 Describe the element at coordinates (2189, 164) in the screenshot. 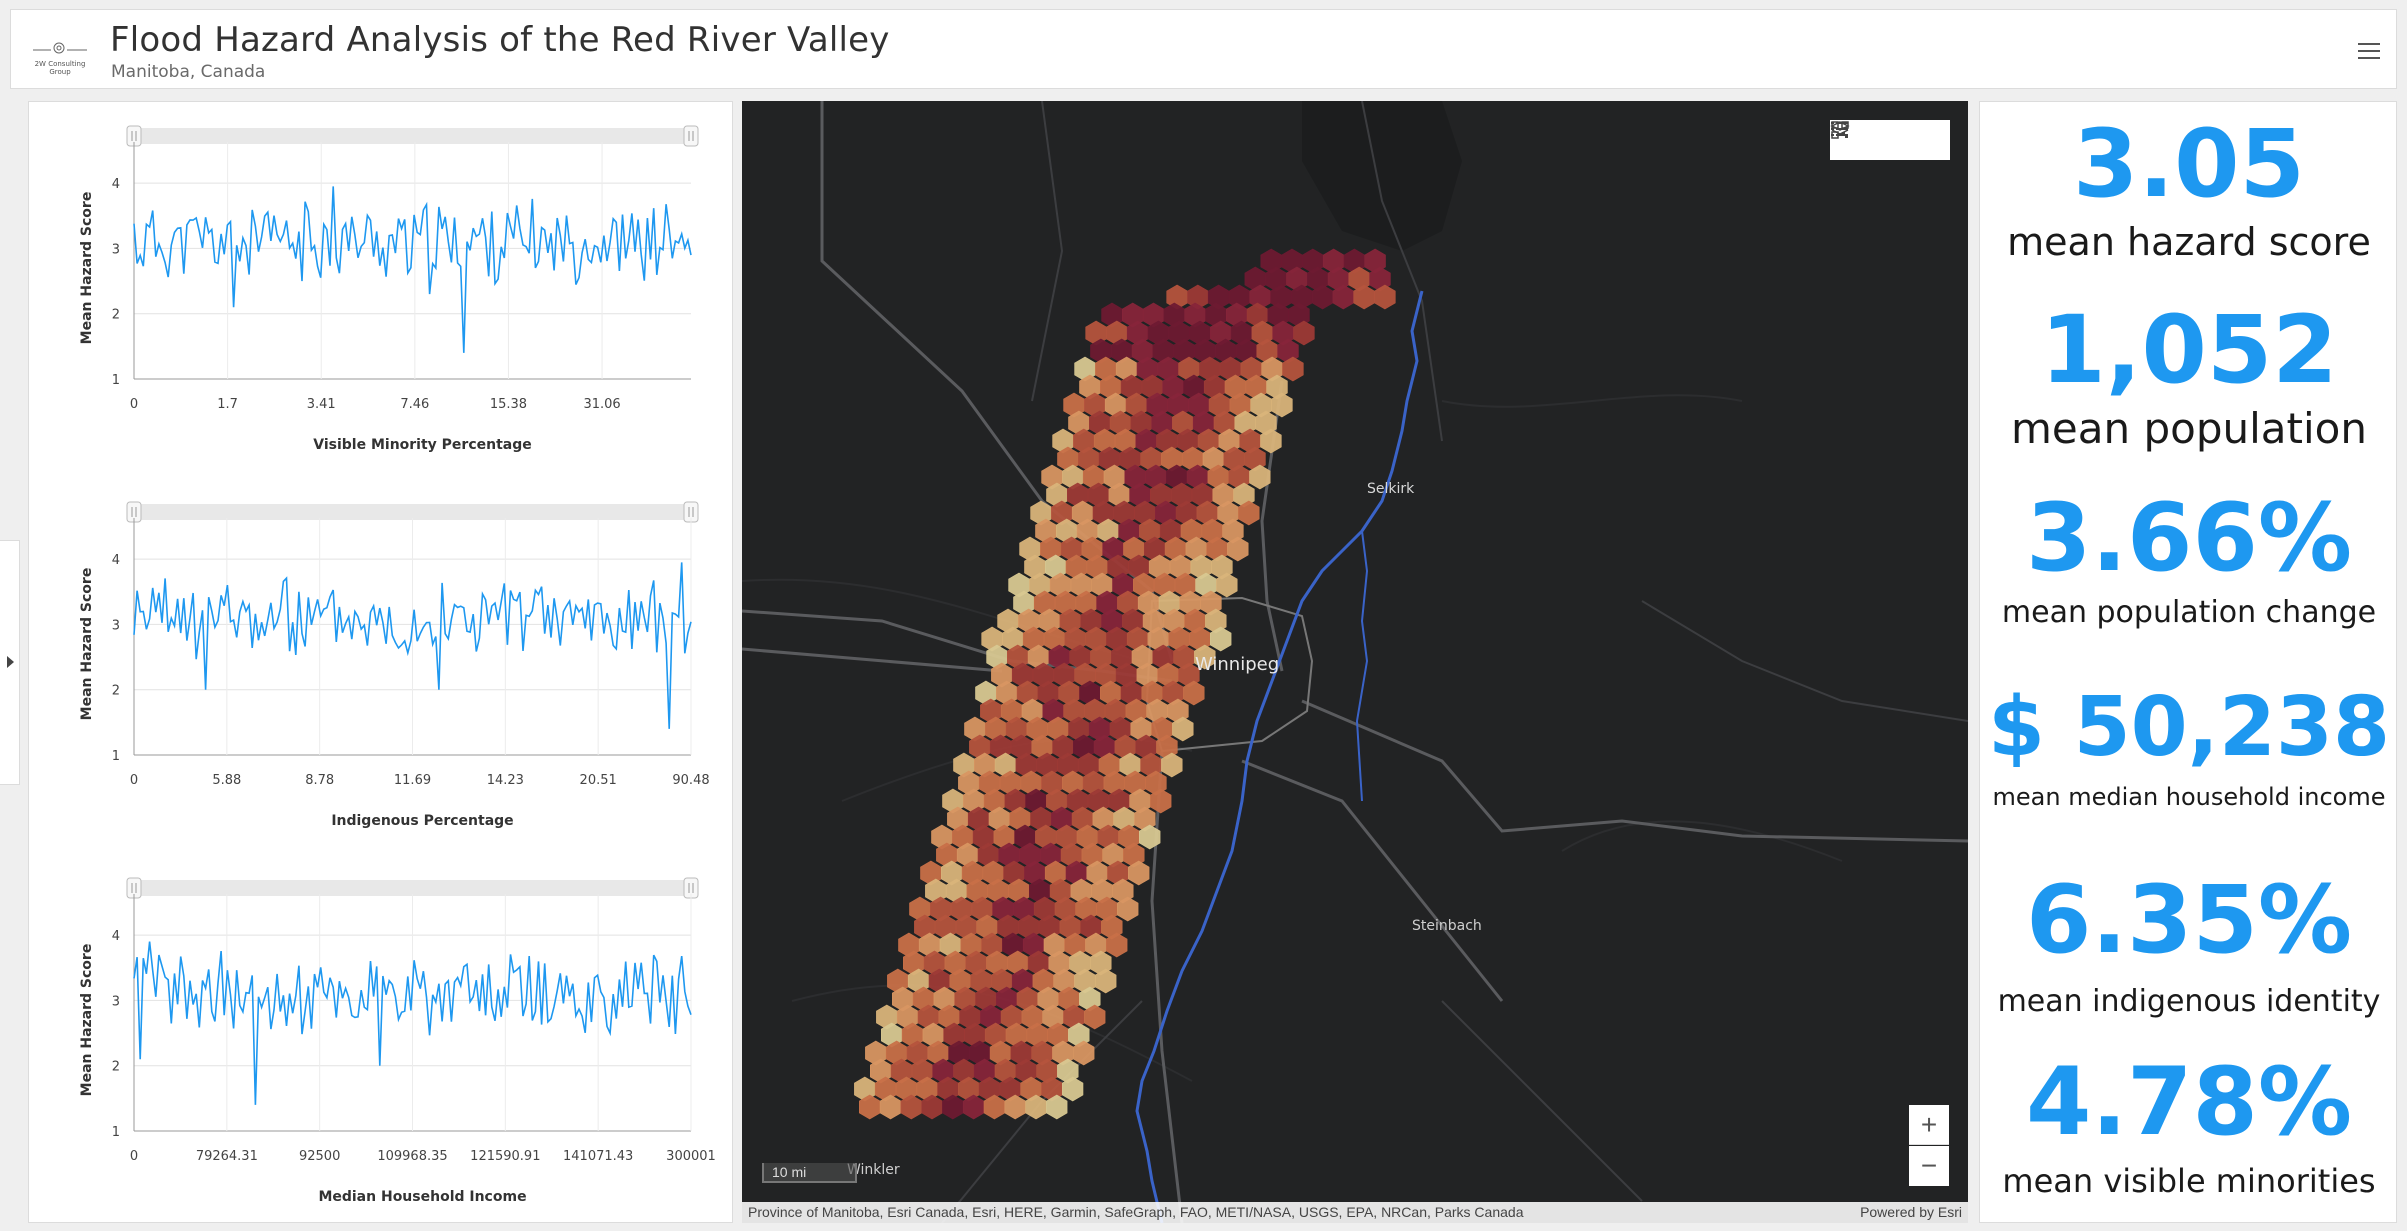

I see `stat-value: 3.05` at that location.